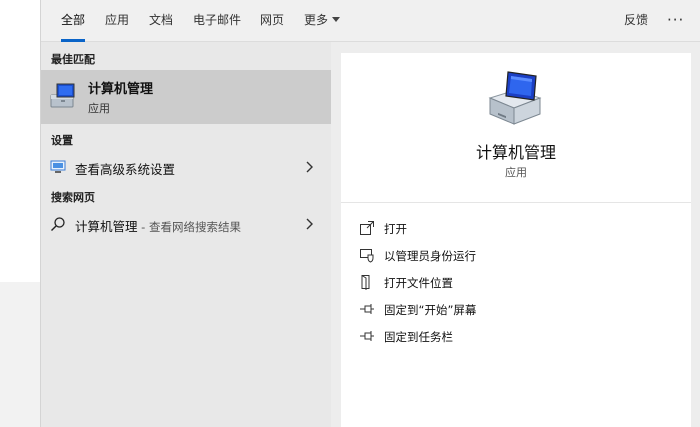  Describe the element at coordinates (117, 21) in the screenshot. I see `tab-apps: 应用` at that location.